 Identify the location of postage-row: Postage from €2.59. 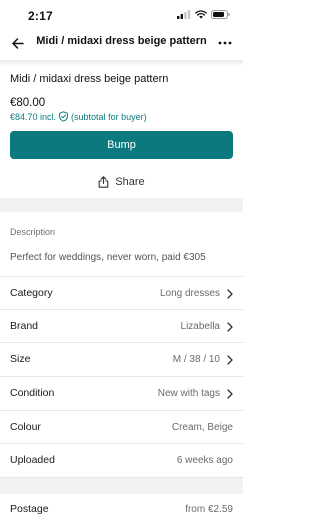
(121, 509).